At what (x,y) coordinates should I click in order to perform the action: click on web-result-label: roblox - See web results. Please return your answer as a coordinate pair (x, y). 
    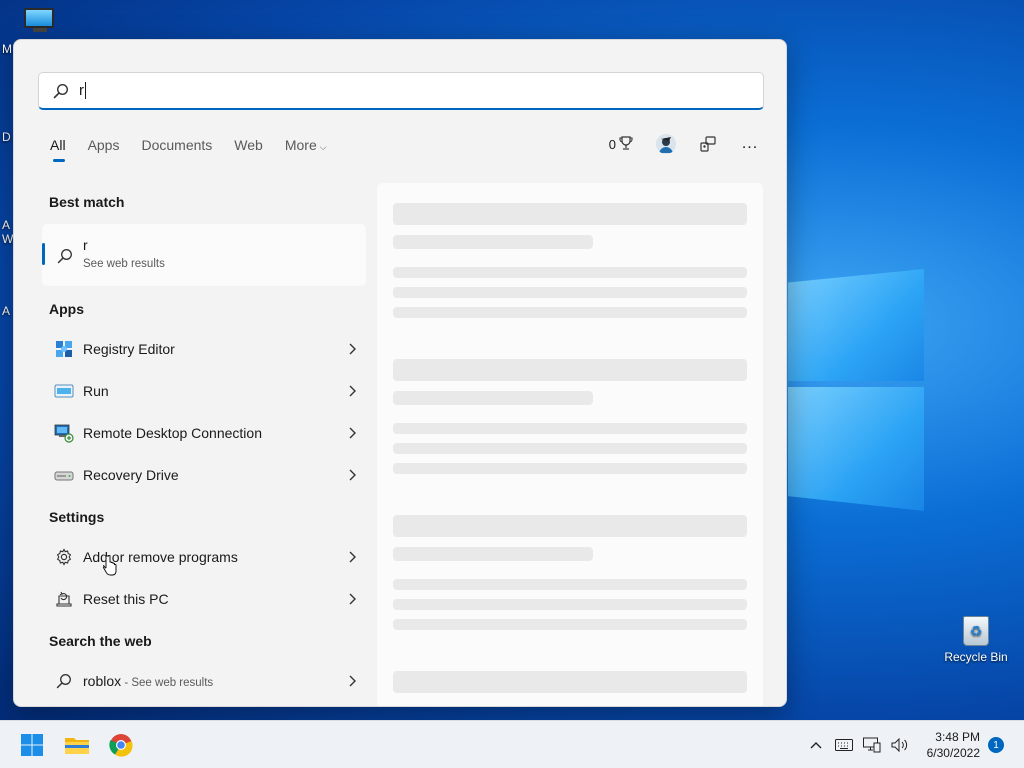
    Looking at the image, I should click on (213, 681).